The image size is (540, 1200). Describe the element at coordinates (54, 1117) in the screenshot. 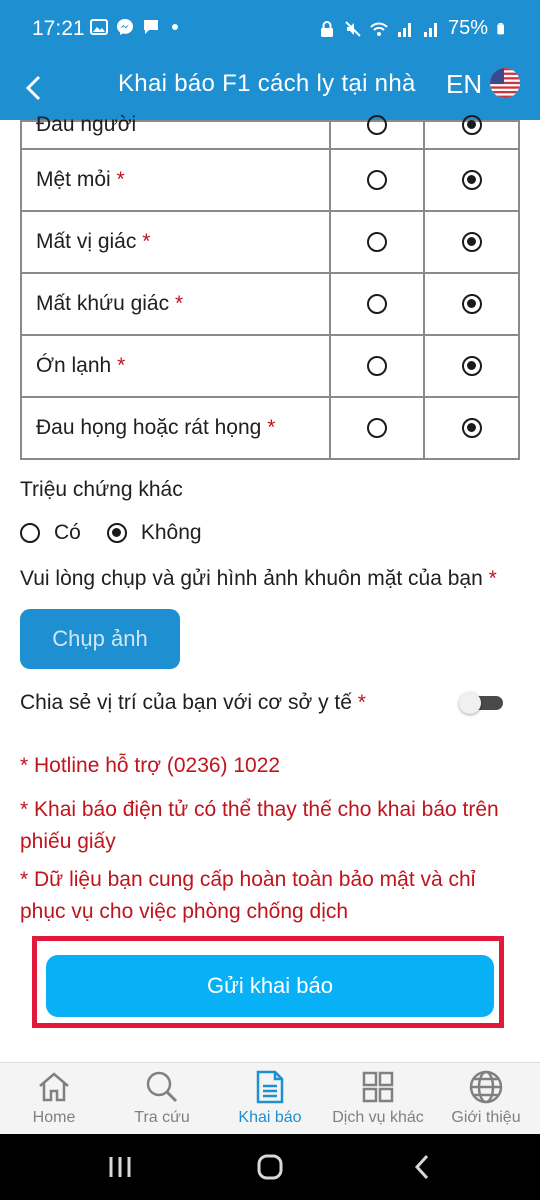

I see `nav-label: Home` at that location.